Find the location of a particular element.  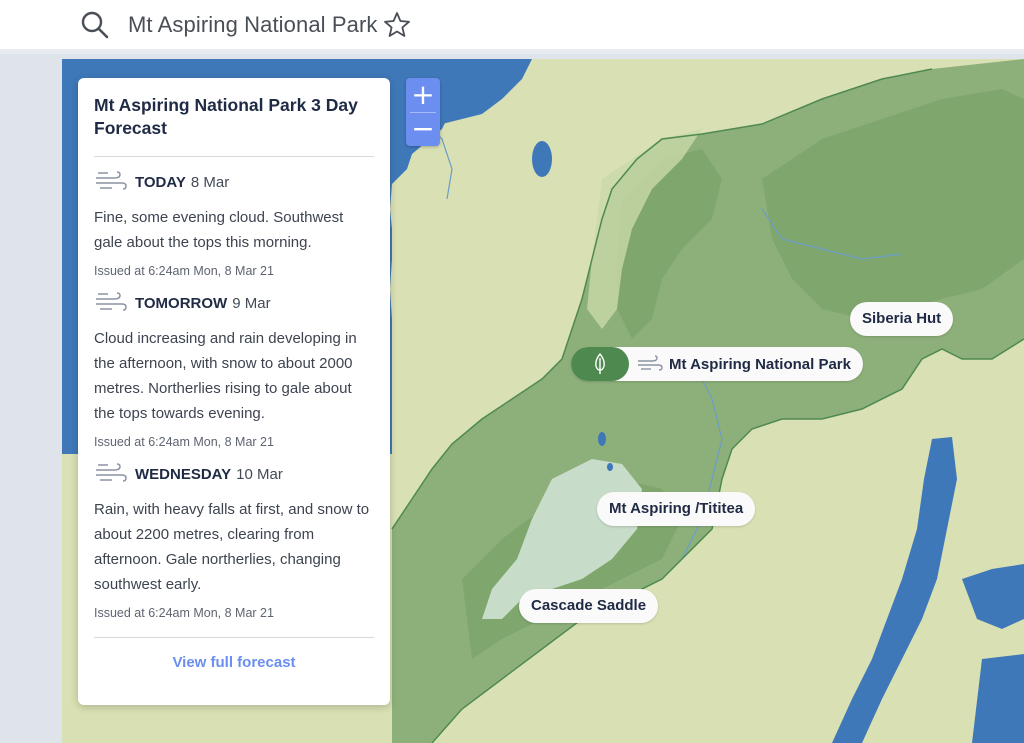

search-input: Mt Aspiring National Park is located at coordinates (253, 25).